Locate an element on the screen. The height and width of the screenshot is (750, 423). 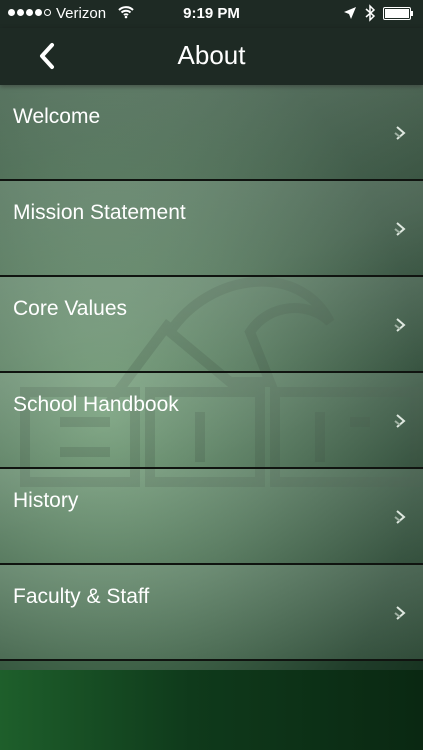
status-bar: Verizon 9:19 PM is located at coordinates (211, 14).